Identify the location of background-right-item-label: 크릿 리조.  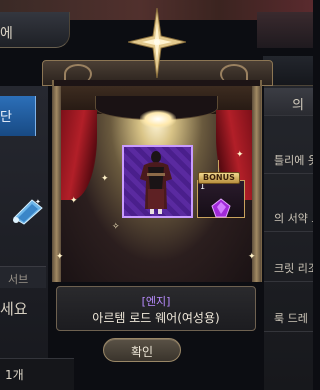
(293, 268).